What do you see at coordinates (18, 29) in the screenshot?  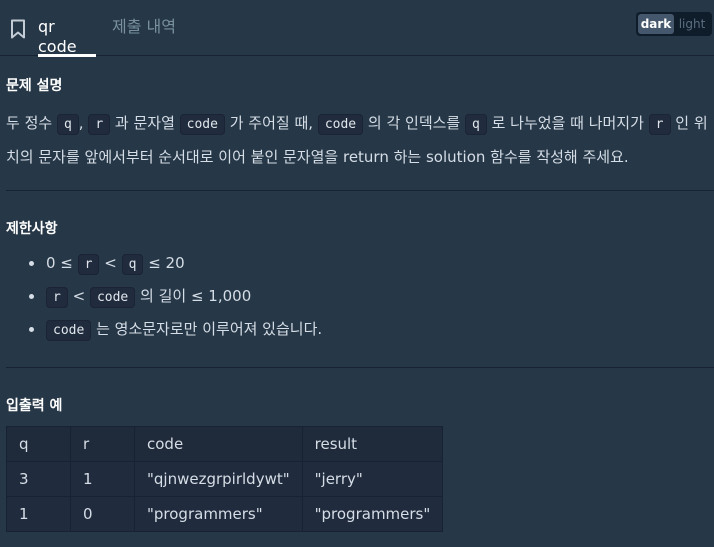 I see `bookmark-icon` at bounding box center [18, 29].